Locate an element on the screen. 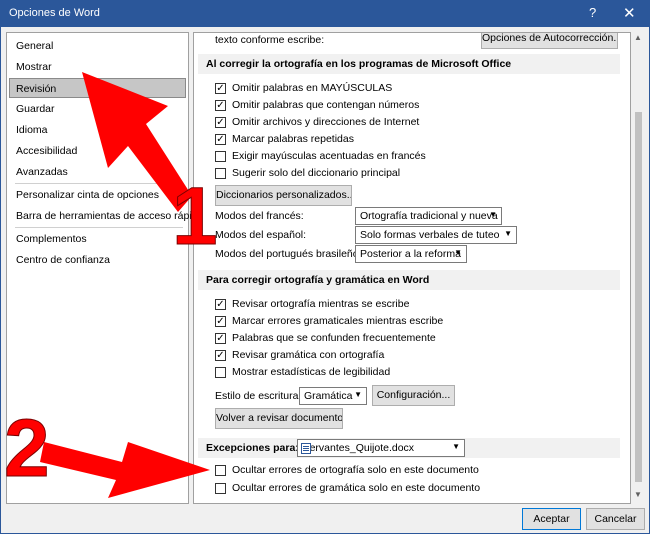  checkbox-mark-grammar: ✓ is located at coordinates (220, 321).